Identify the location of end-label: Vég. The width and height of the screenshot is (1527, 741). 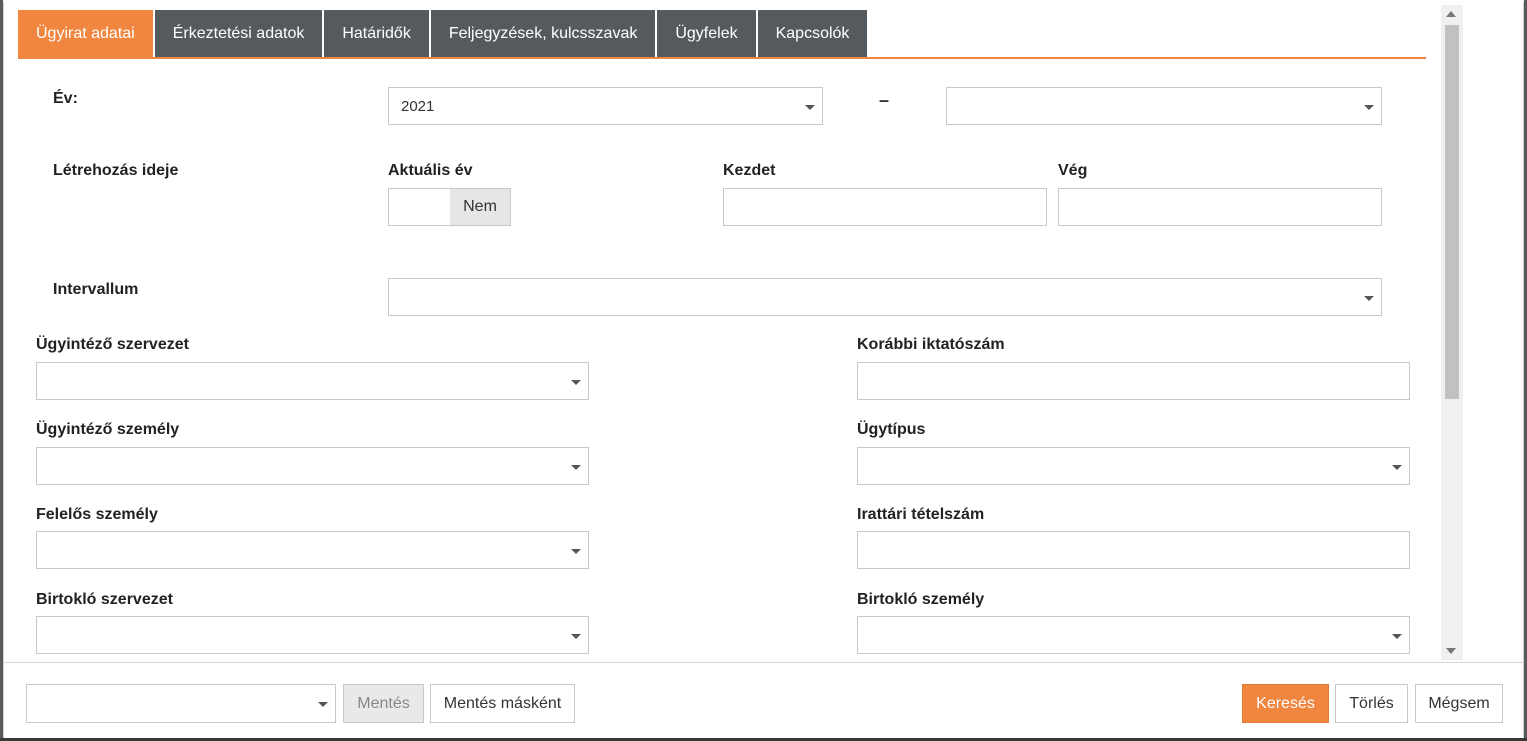
(1073, 170).